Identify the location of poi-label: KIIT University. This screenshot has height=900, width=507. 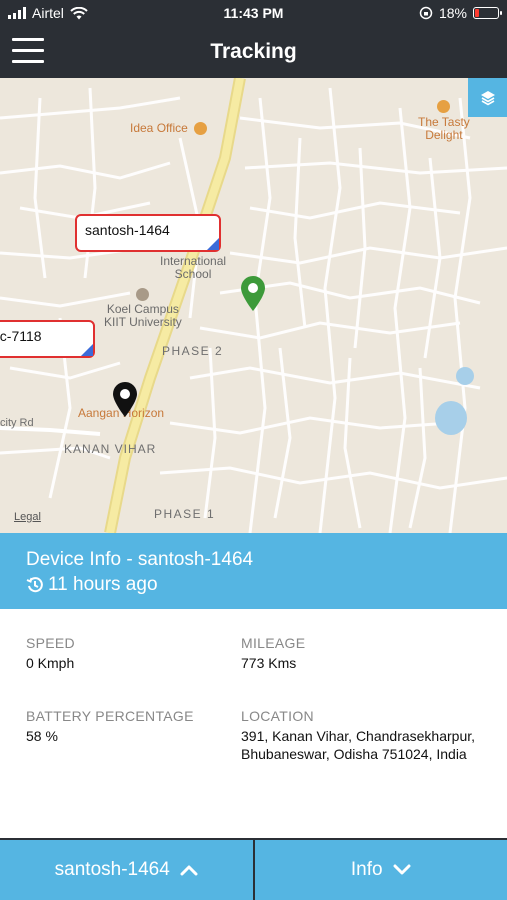
(143, 322).